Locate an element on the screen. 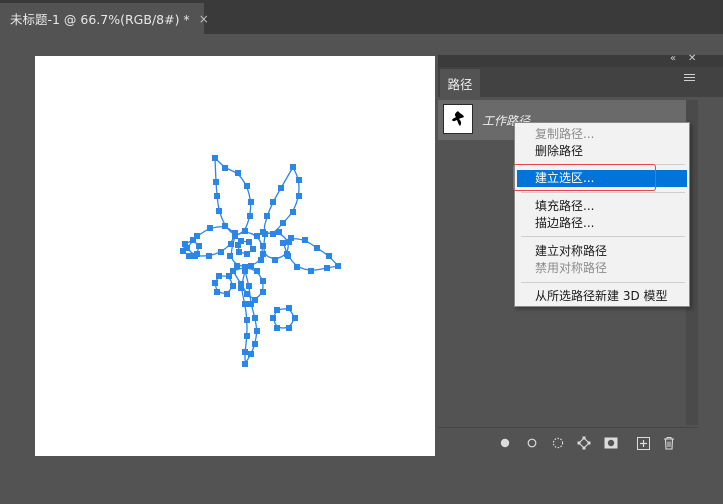 The width and height of the screenshot is (723, 504). close-panel-icon: ✕ is located at coordinates (692, 58).